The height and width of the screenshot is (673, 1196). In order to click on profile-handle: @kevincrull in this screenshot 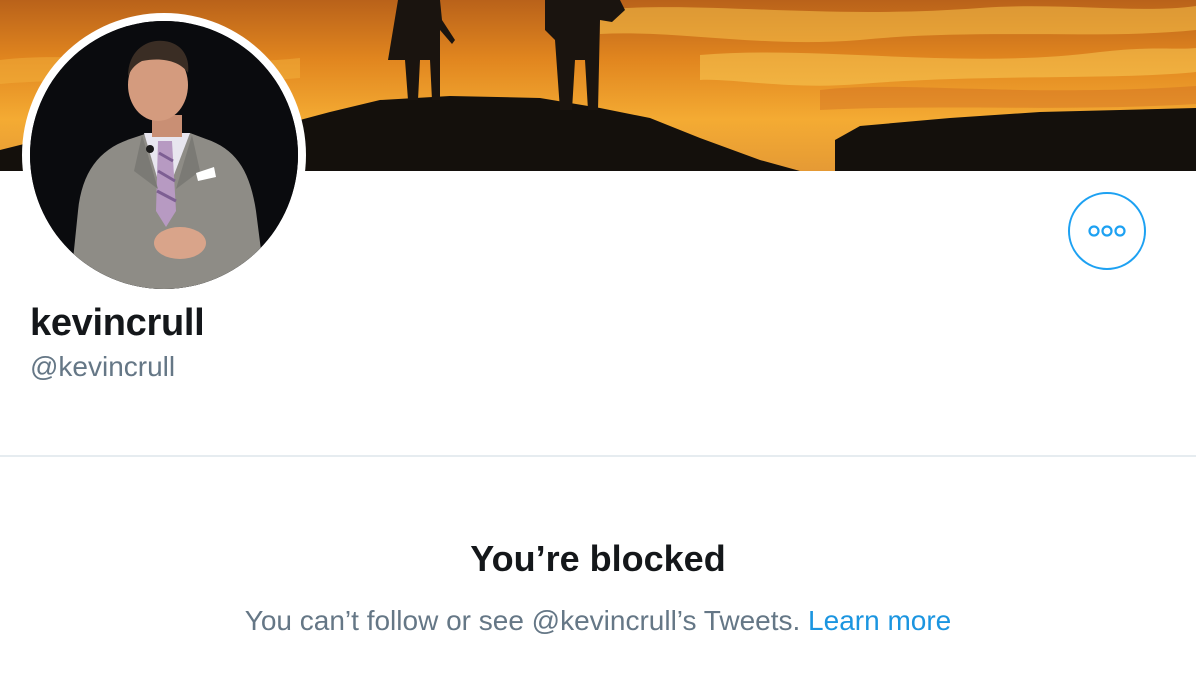, I will do `click(103, 366)`.